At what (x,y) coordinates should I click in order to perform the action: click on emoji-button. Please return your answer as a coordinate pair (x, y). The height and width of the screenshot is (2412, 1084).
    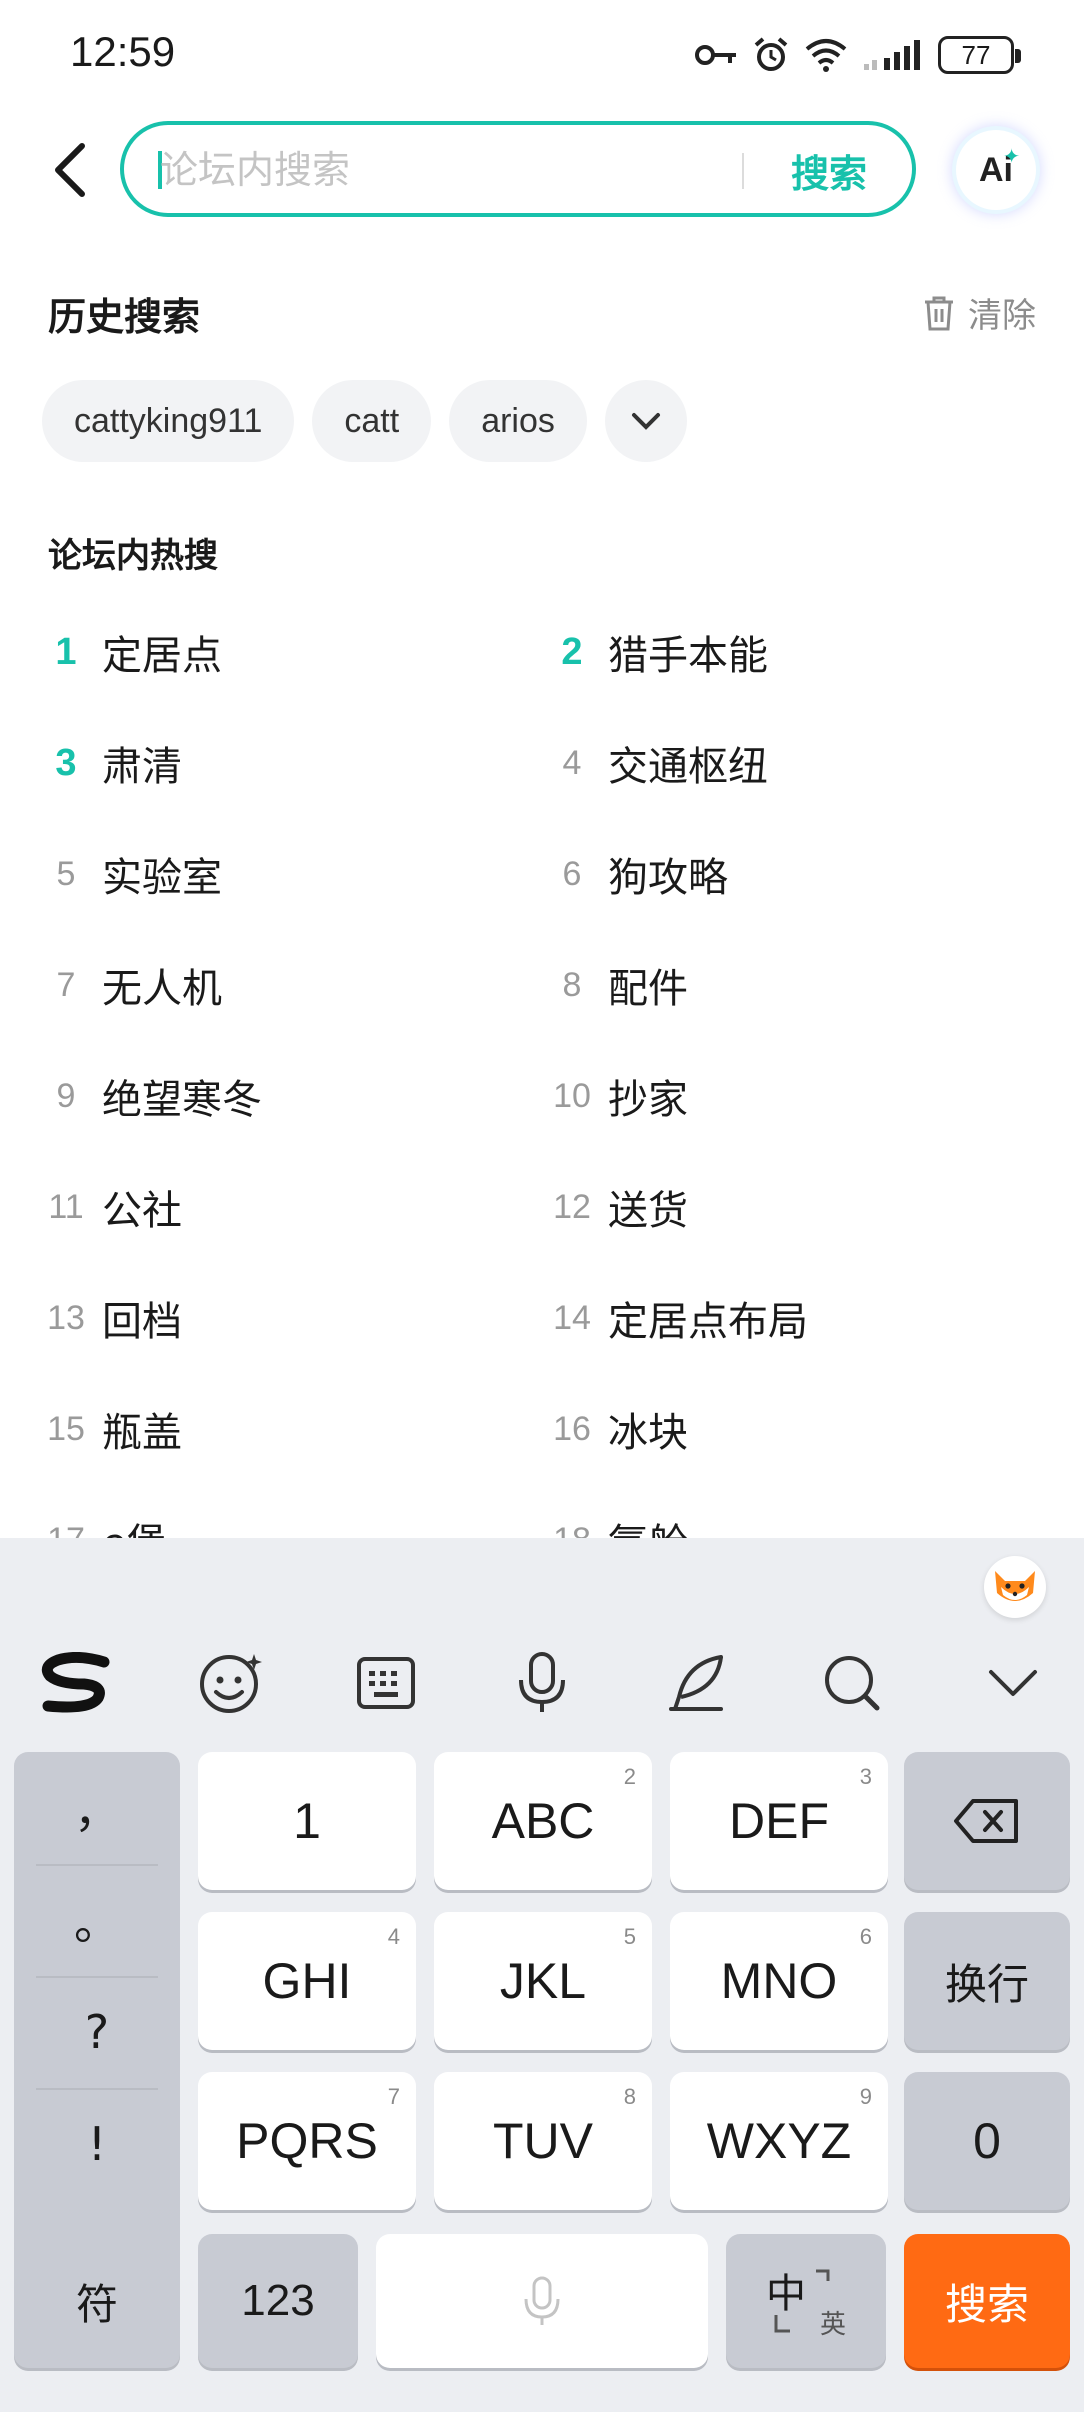
    Looking at the image, I should click on (231, 1683).